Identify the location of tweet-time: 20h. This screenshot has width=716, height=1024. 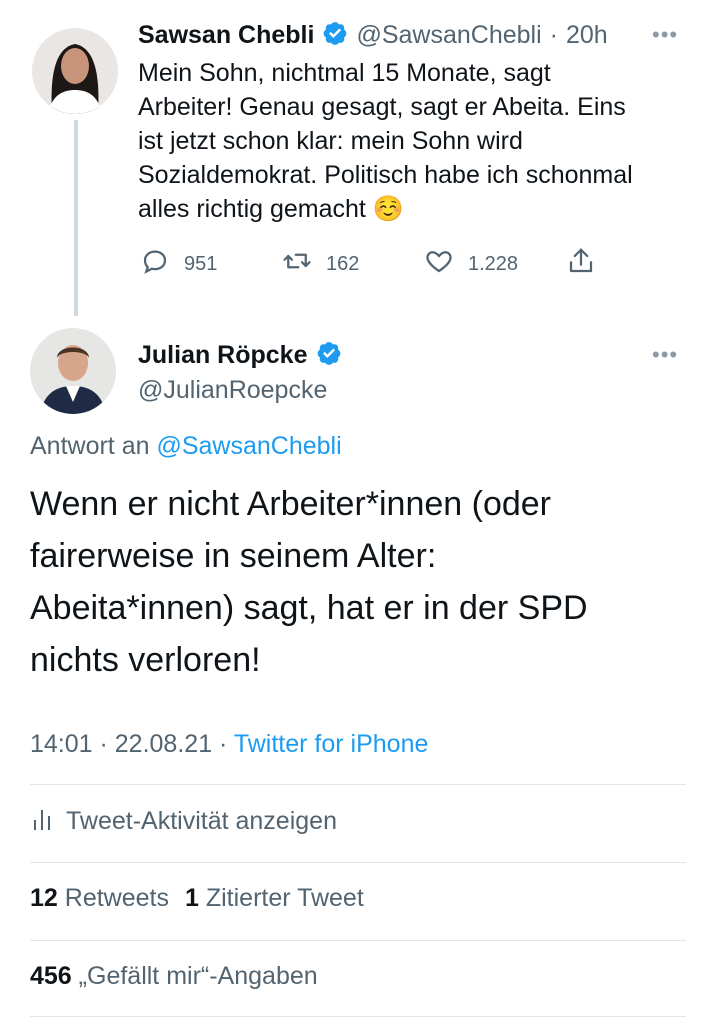
(587, 35).